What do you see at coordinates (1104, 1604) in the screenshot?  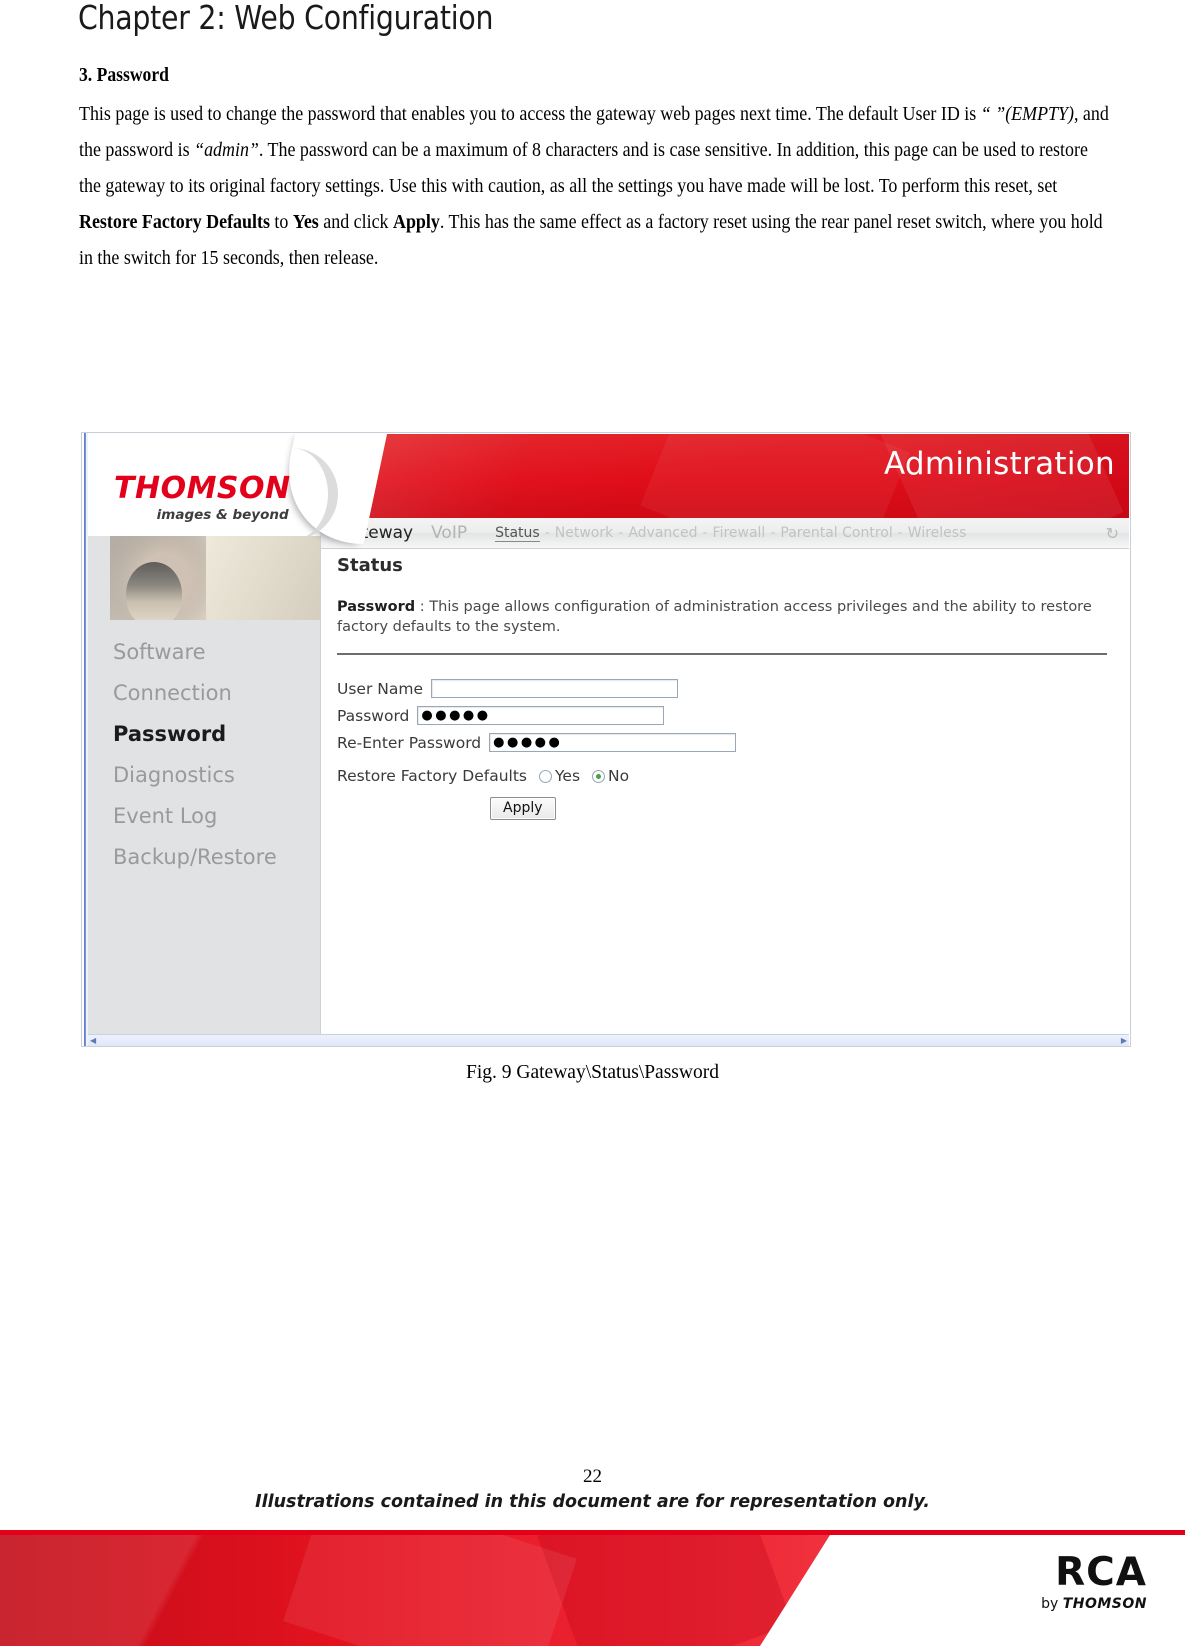 I see `rca-by-brand: THOMSON` at bounding box center [1104, 1604].